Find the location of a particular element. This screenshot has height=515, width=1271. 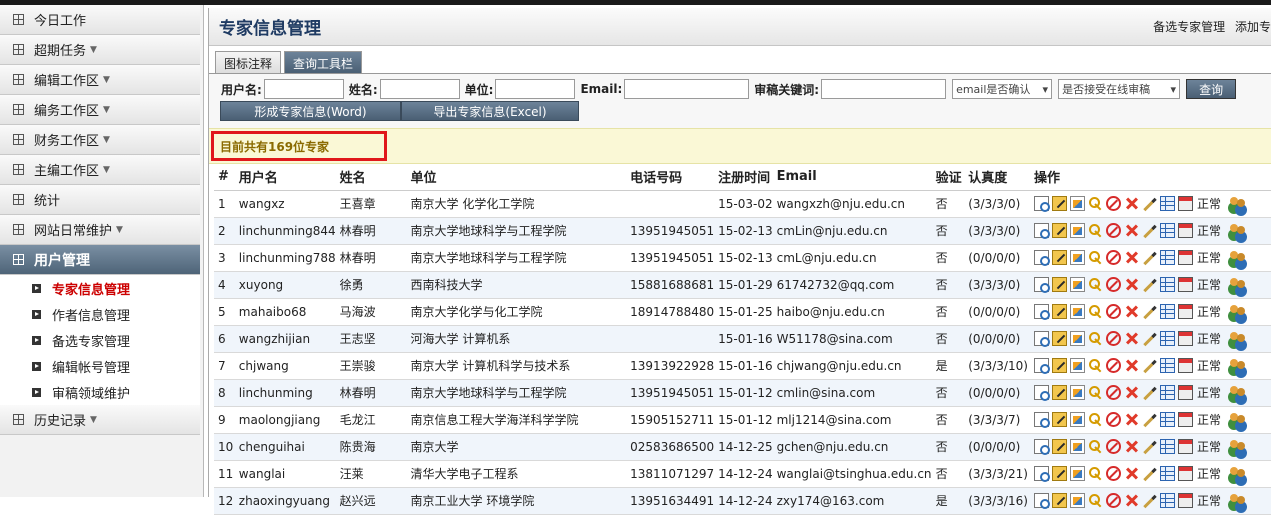

tab-icon-legend: 图标注释 is located at coordinates (248, 62).